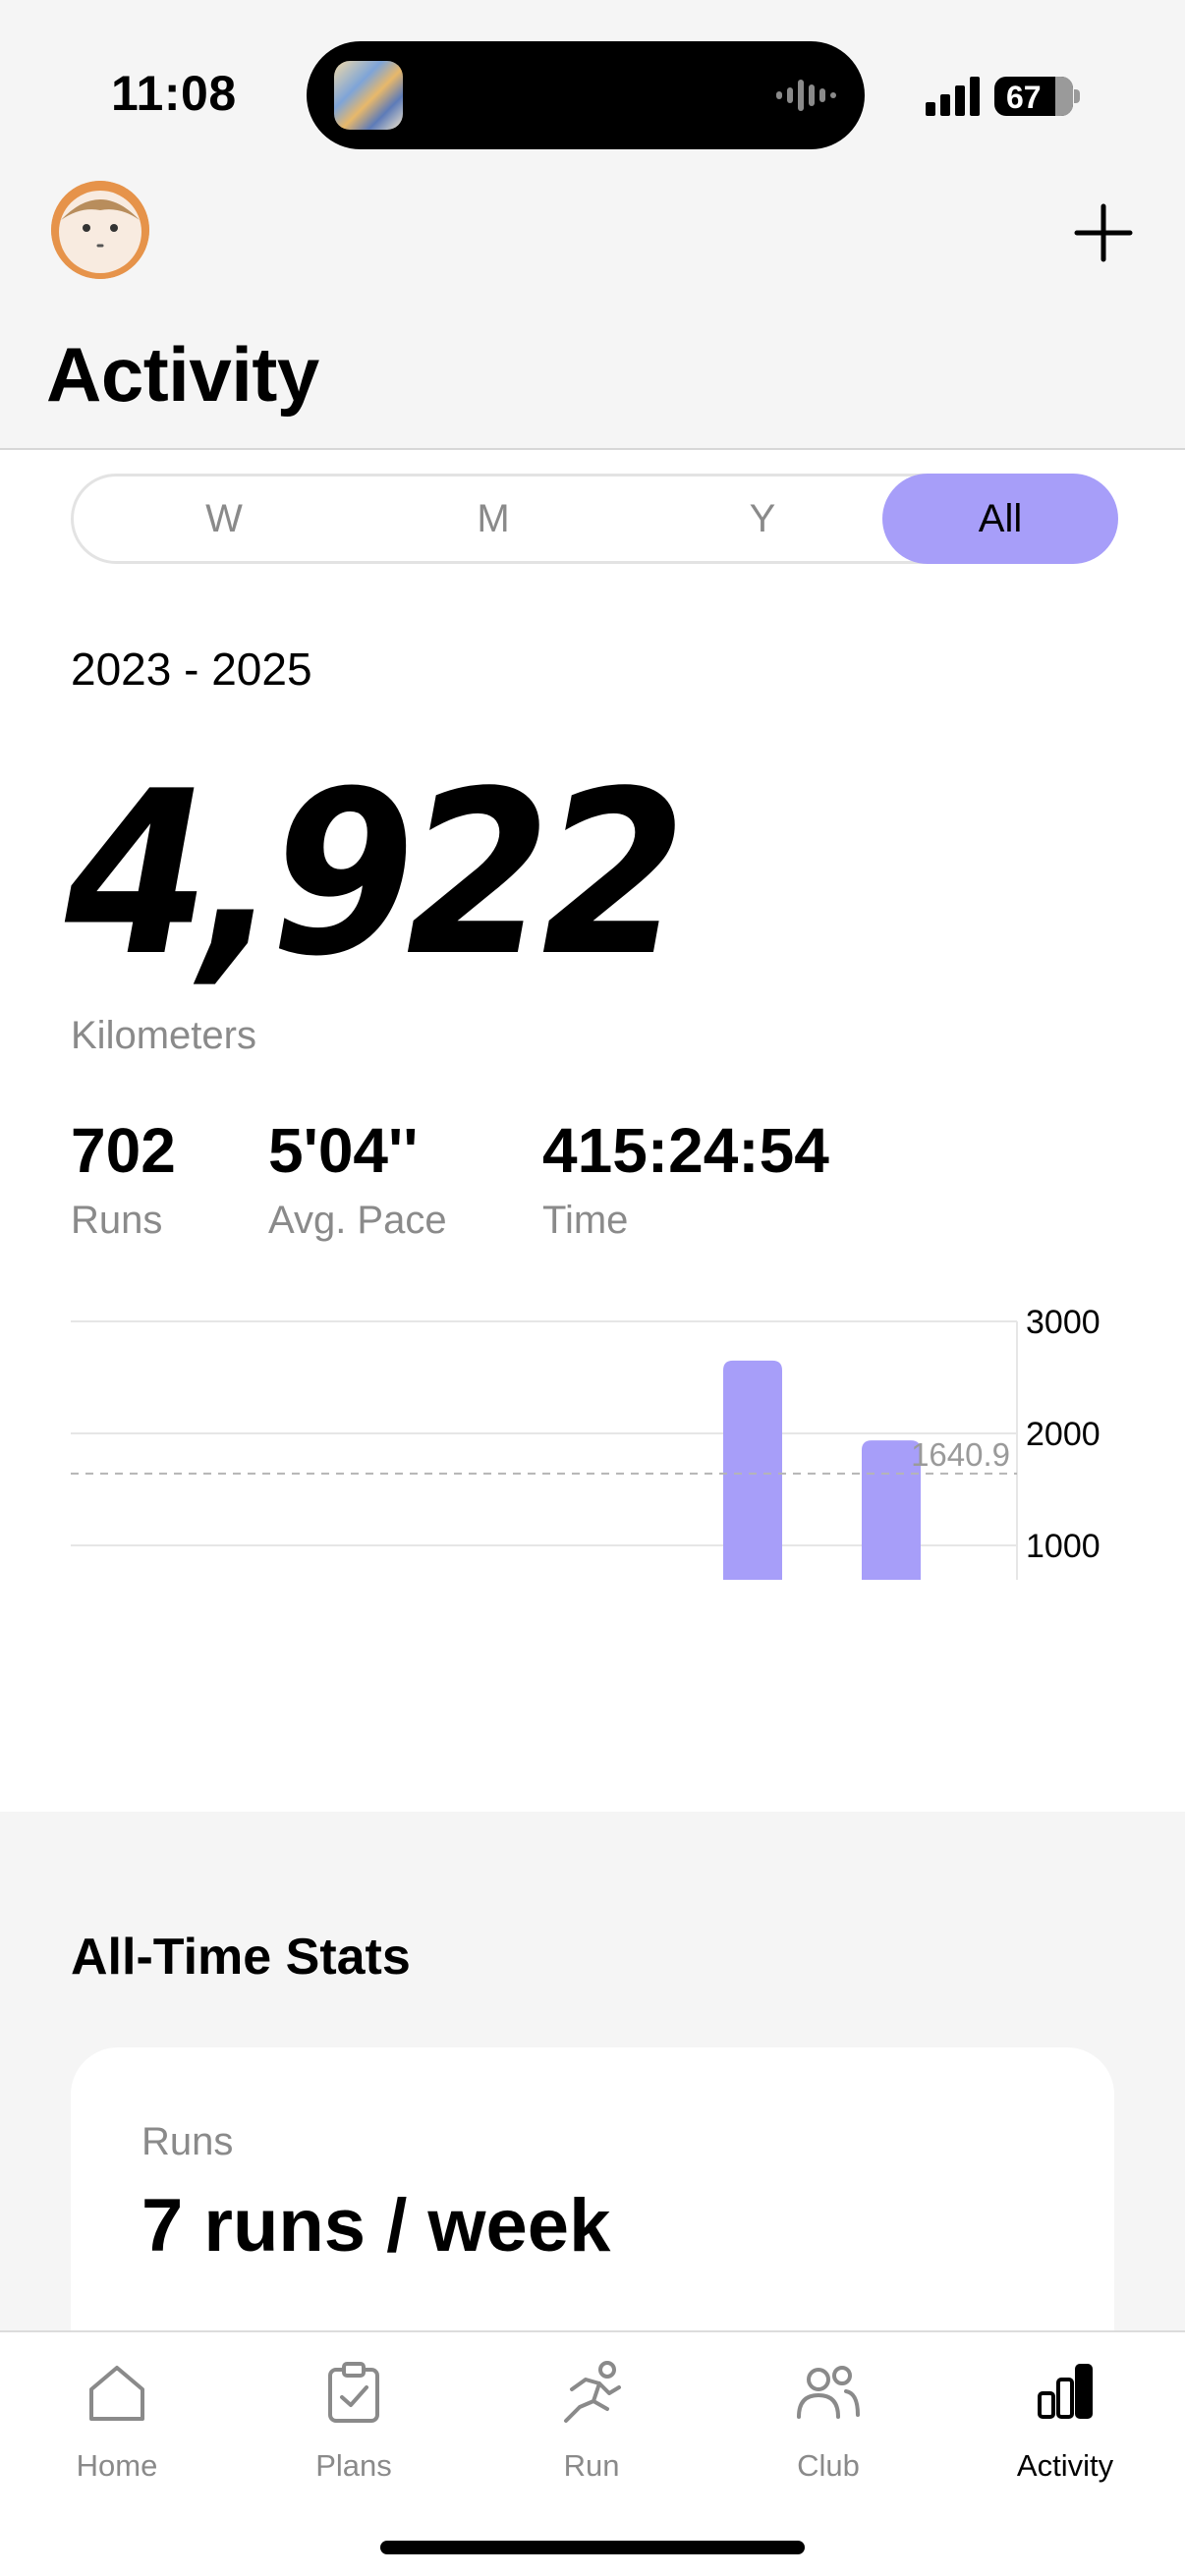 The height and width of the screenshot is (2576, 1185). What do you see at coordinates (1065, 2391) in the screenshot?
I see `bar-chart-icon` at bounding box center [1065, 2391].